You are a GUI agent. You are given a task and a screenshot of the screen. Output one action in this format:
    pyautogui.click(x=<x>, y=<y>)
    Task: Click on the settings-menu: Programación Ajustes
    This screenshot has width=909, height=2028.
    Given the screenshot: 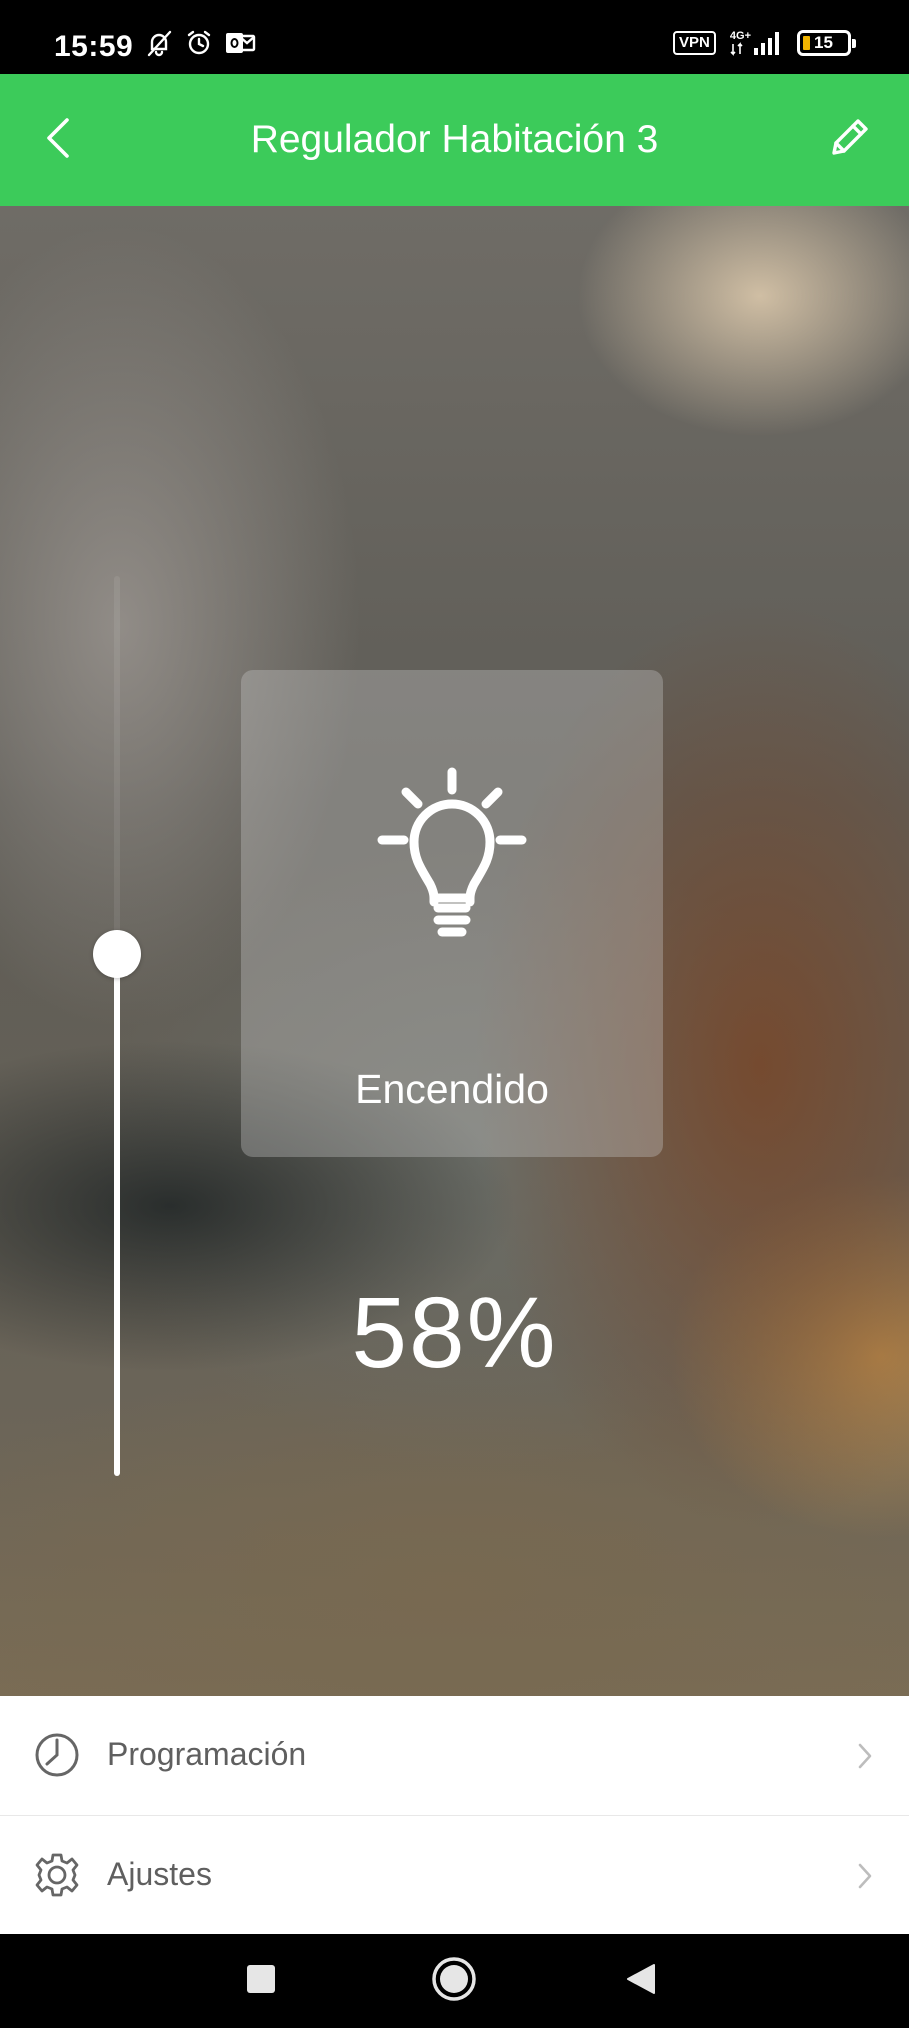 What is the action you would take?
    pyautogui.click(x=454, y=1815)
    